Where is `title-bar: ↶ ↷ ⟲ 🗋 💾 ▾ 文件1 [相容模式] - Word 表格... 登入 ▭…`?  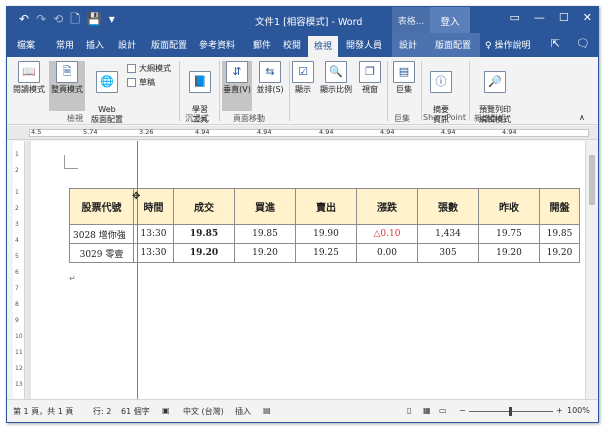
title-bar: ↶ ↷ ⟲ 🗋 💾 ▾ 文件1 [相容模式] - Word 表格... 登入 ▭… is located at coordinates (302, 20).